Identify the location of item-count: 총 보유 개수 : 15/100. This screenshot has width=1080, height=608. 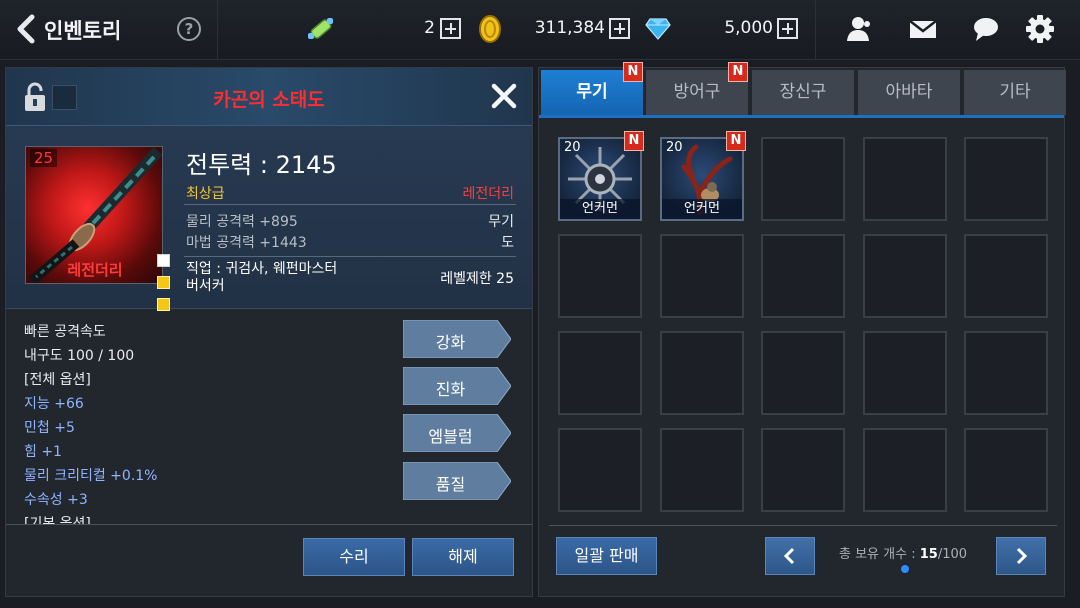
(903, 552).